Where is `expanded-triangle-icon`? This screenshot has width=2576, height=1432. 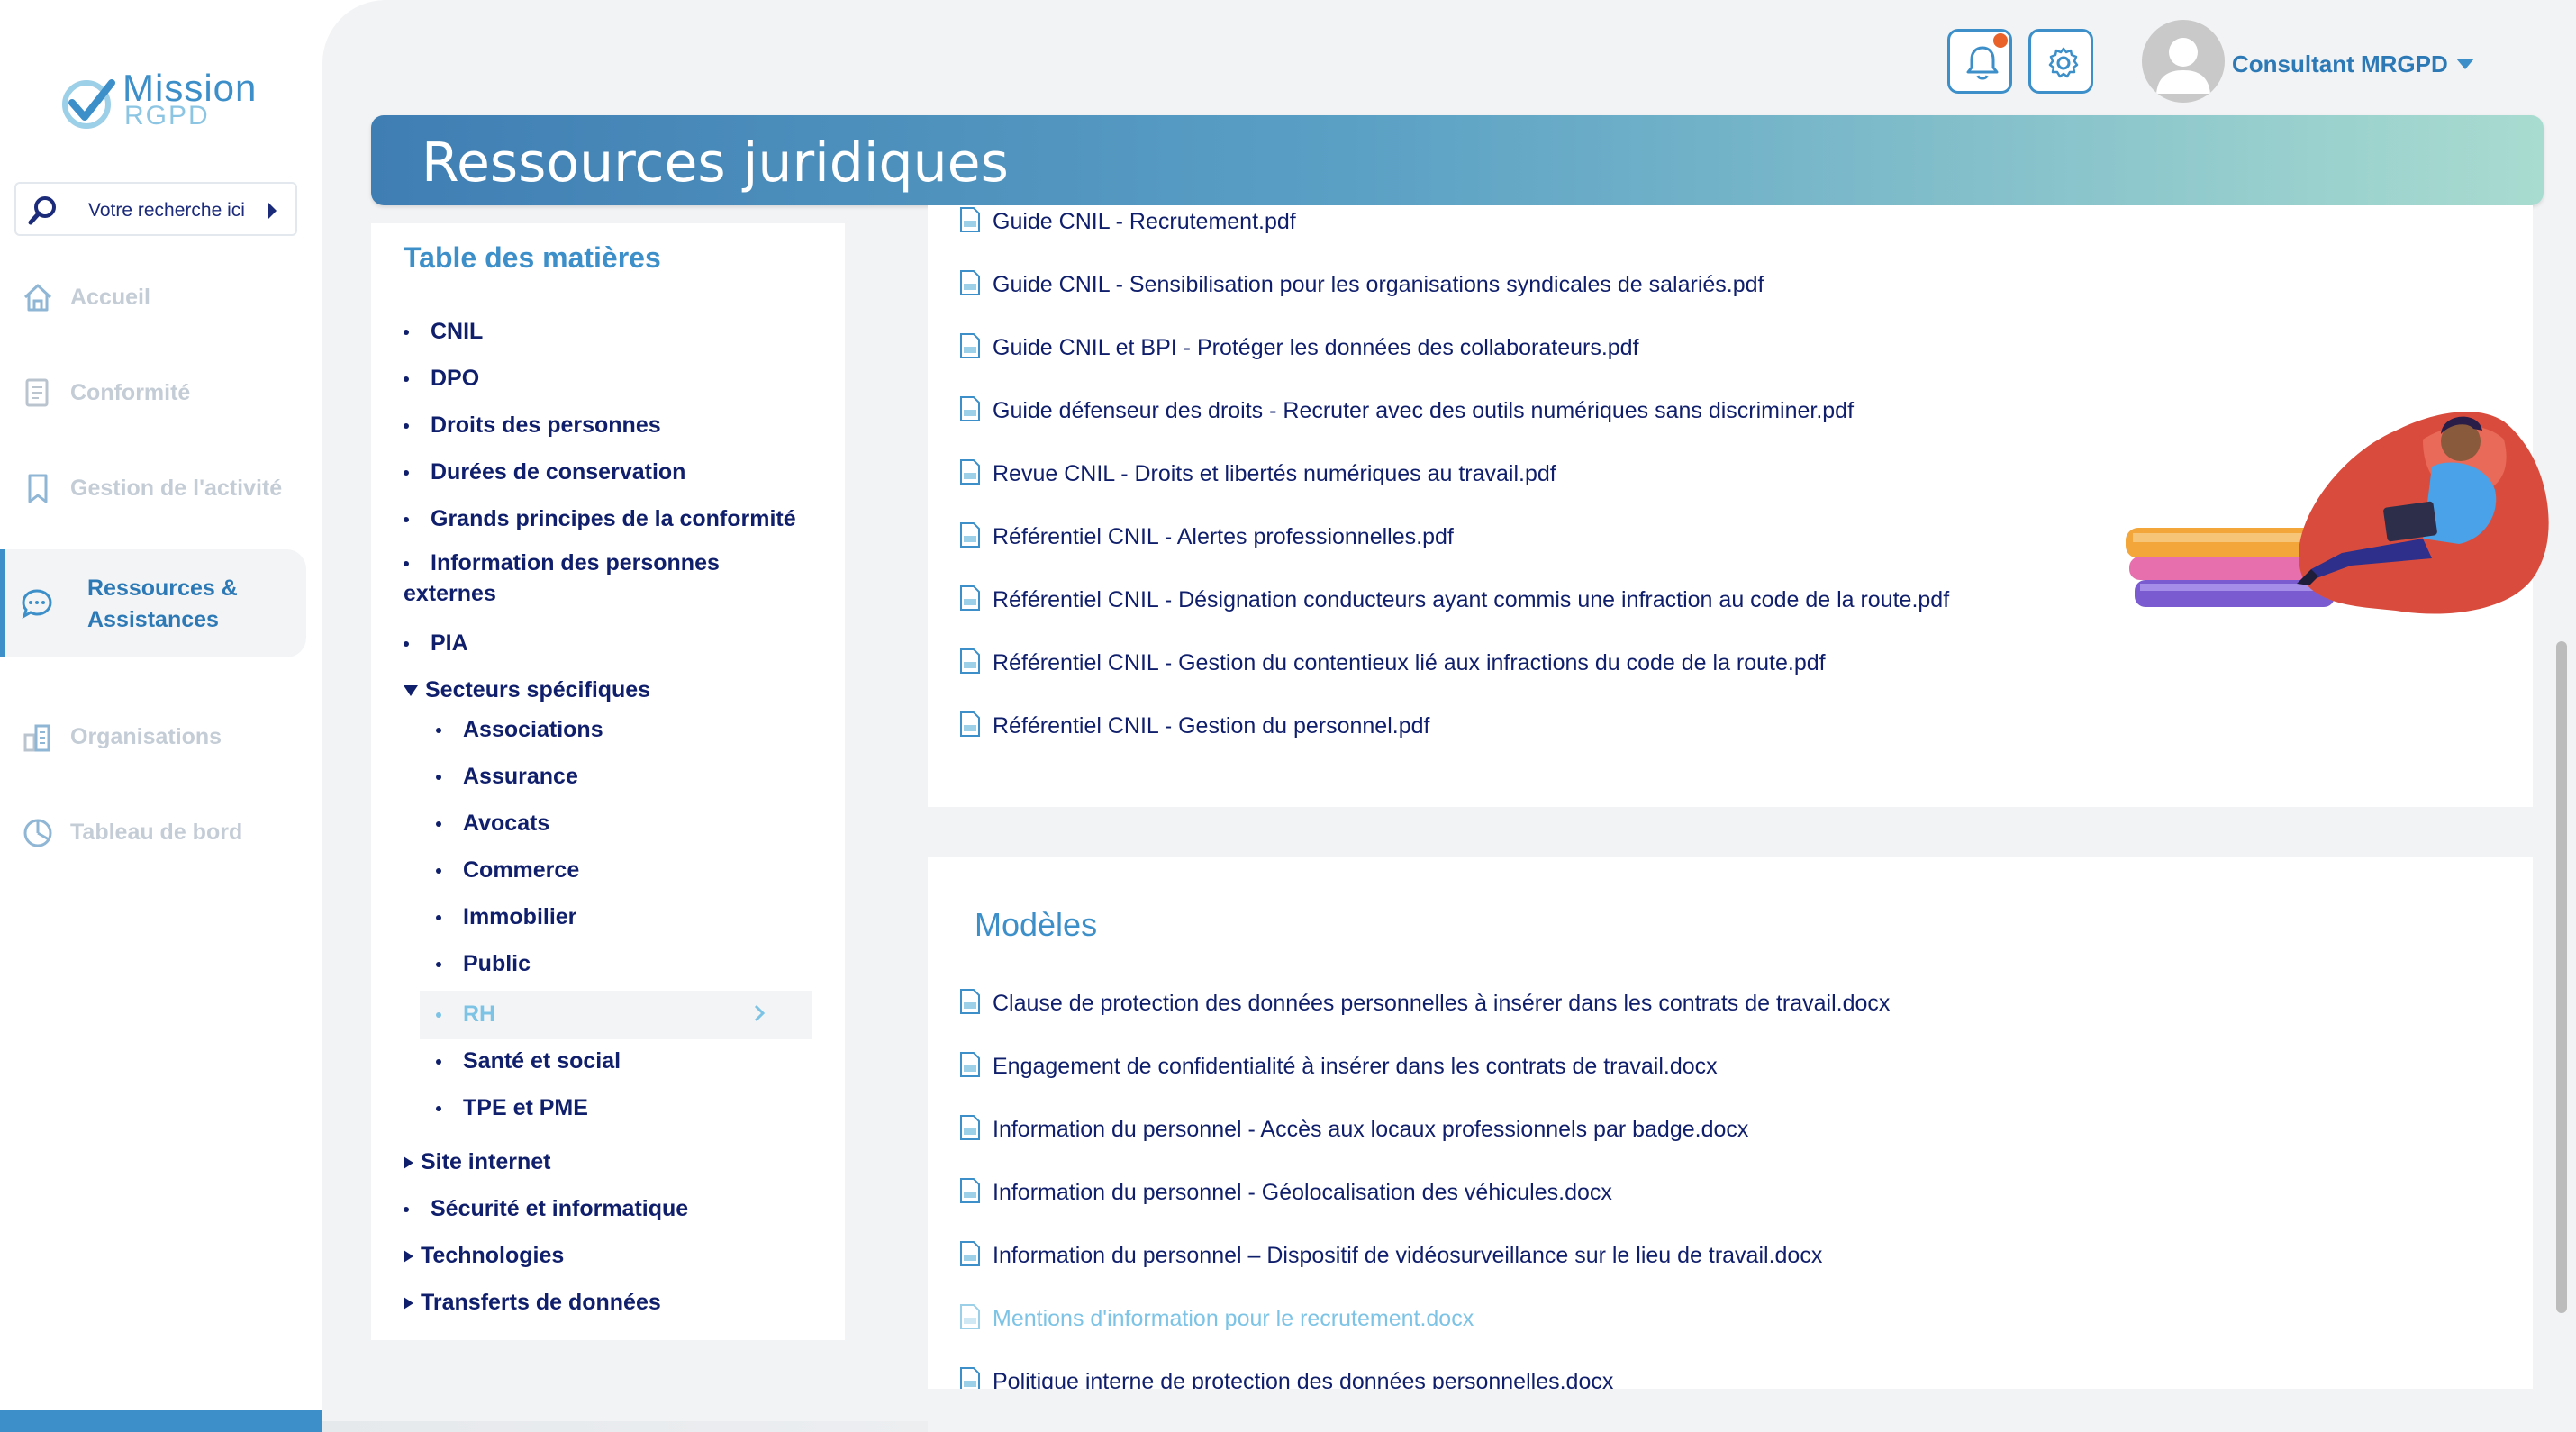
expanded-triangle-icon is located at coordinates (411, 691).